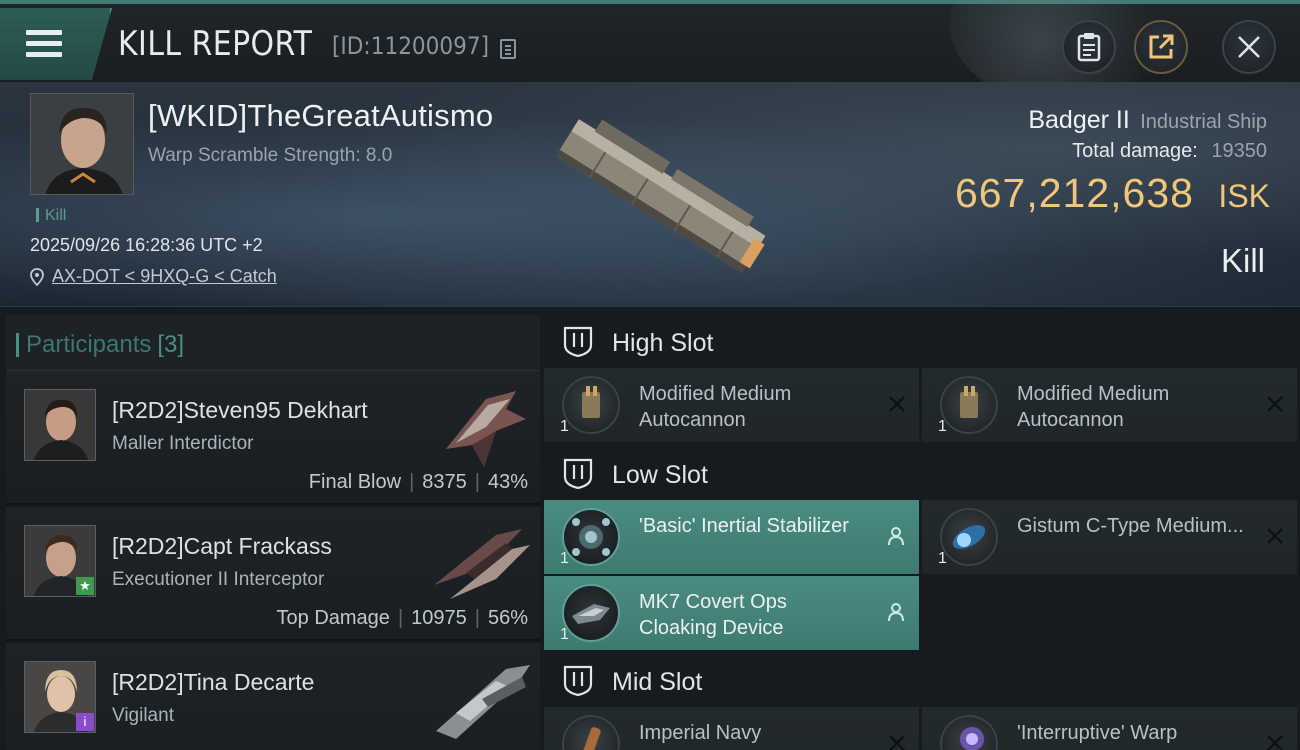 The height and width of the screenshot is (750, 1300). I want to click on close-button, so click(1249, 47).